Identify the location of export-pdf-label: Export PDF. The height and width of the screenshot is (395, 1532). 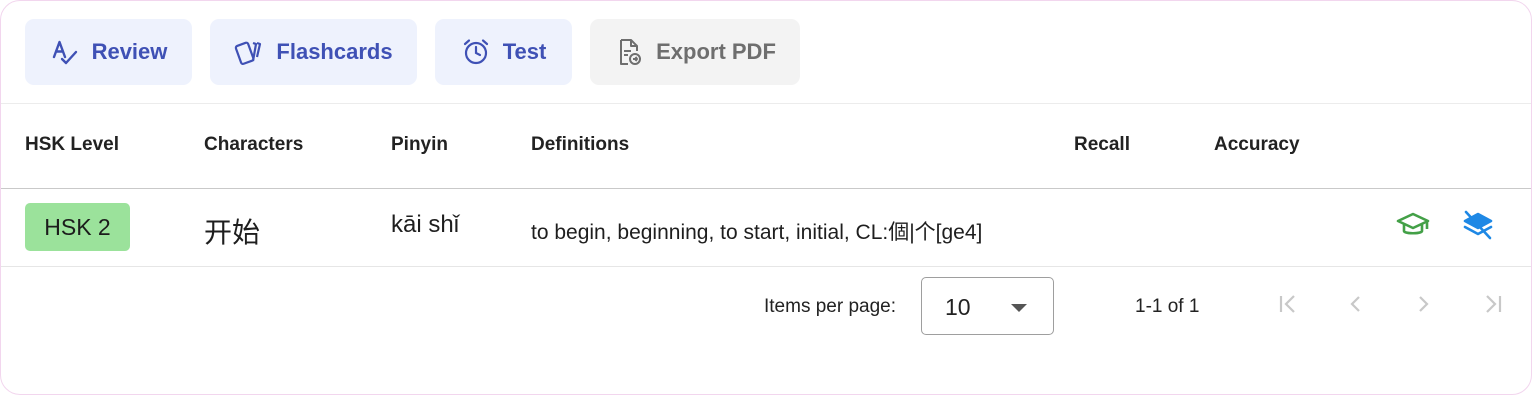
(716, 51).